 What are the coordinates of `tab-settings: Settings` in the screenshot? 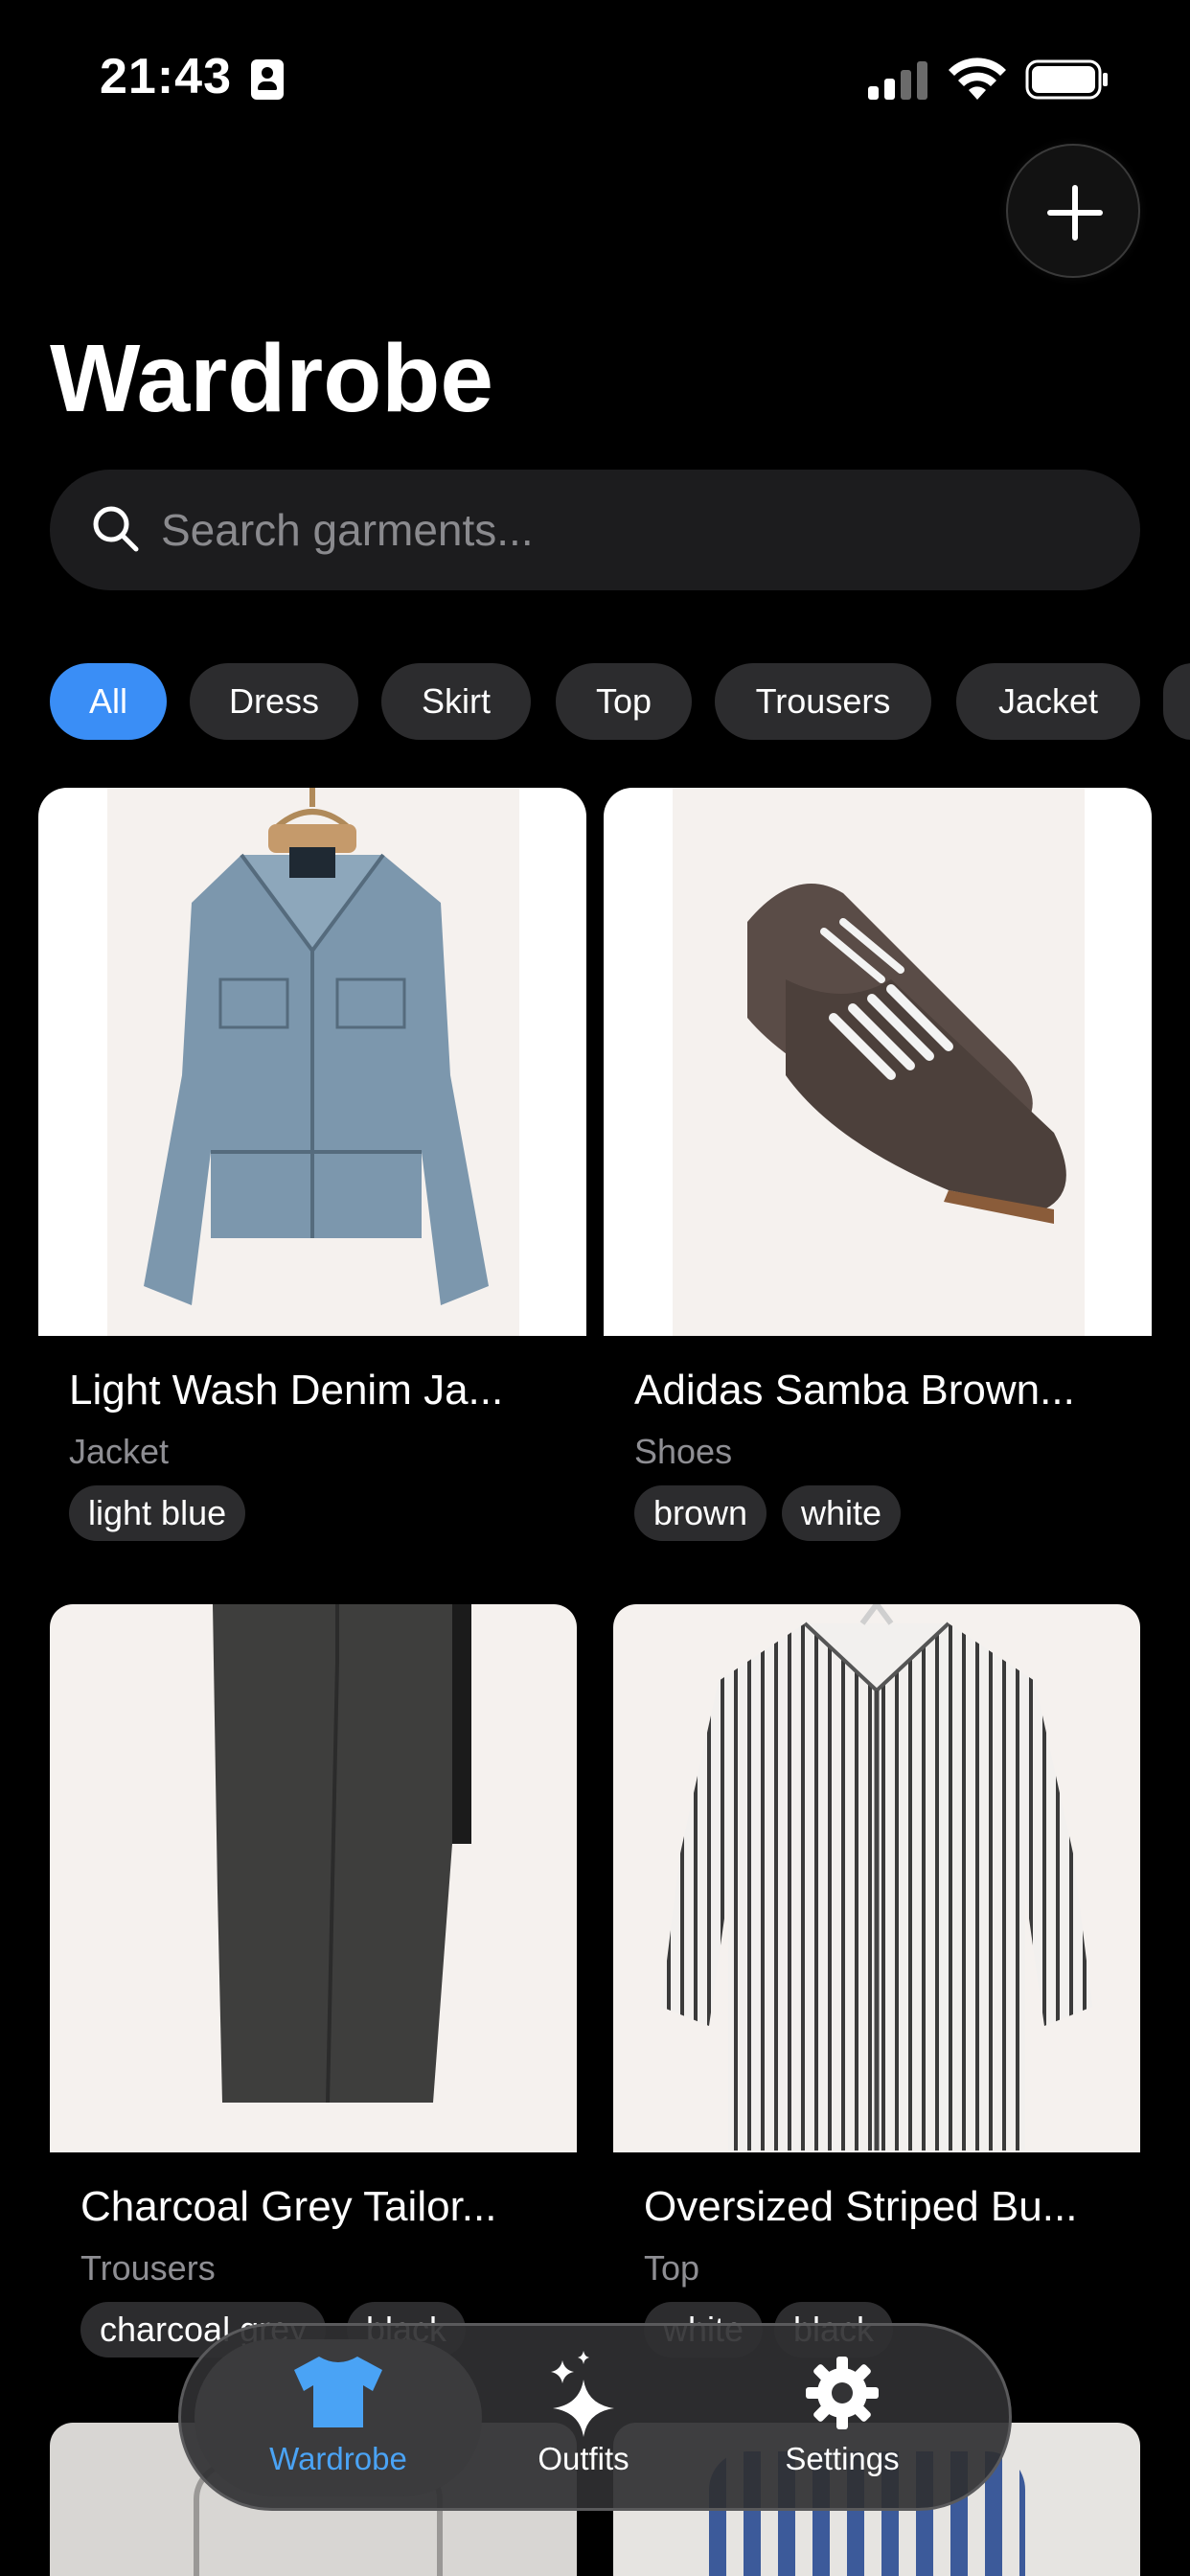 It's located at (842, 2417).